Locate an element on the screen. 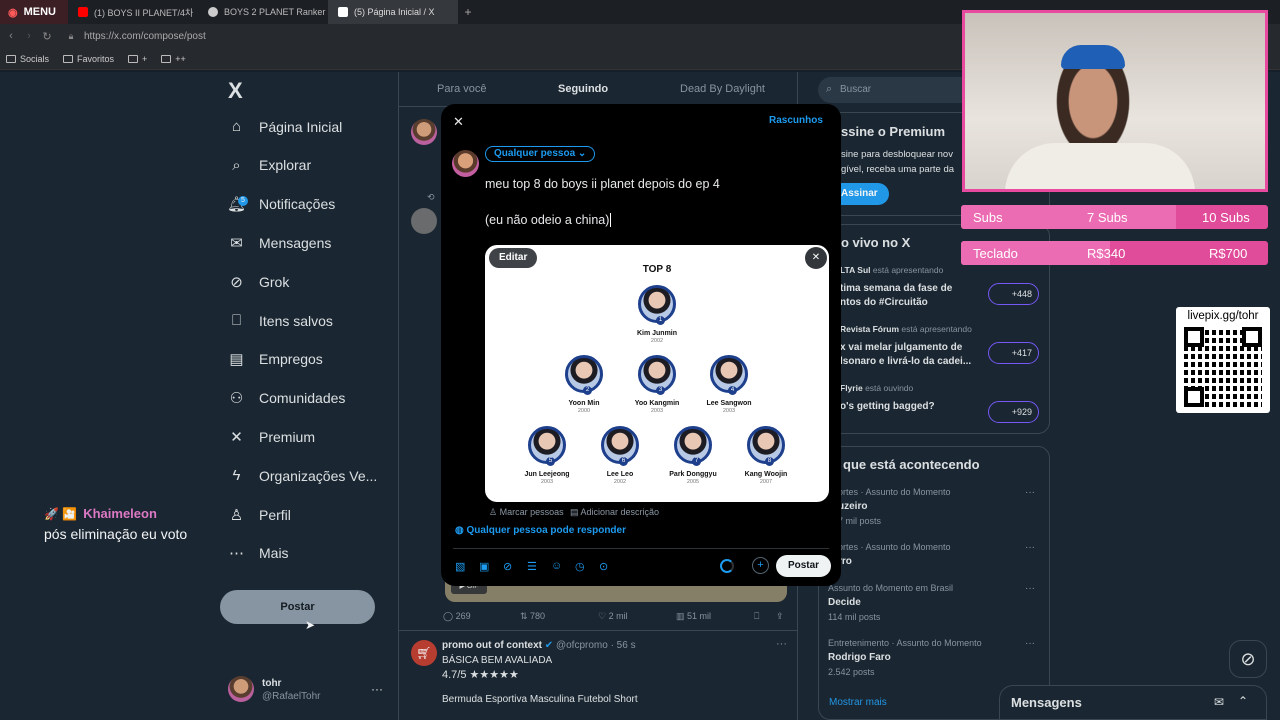  ranked-person: 1 Kim Junmin 2002 is located at coordinates (657, 314).